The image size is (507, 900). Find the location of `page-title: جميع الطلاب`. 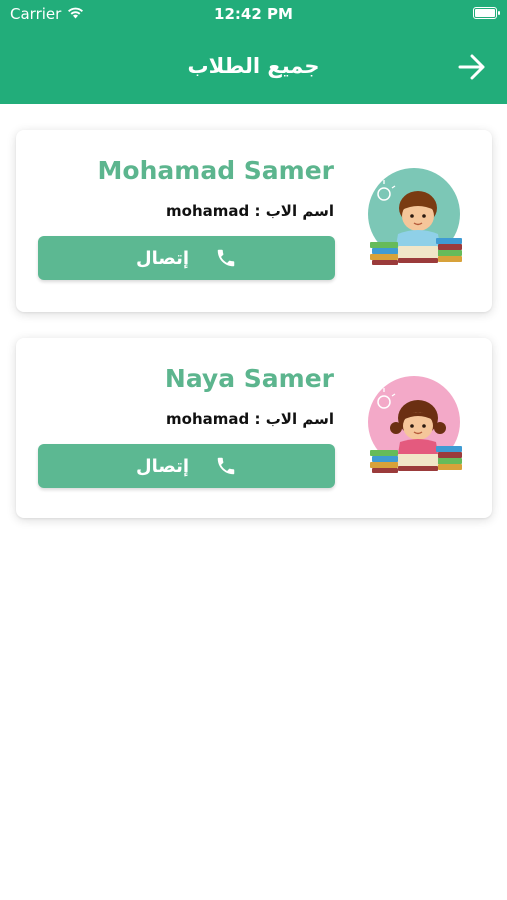

page-title: جميع الطلاب is located at coordinates (253, 66).